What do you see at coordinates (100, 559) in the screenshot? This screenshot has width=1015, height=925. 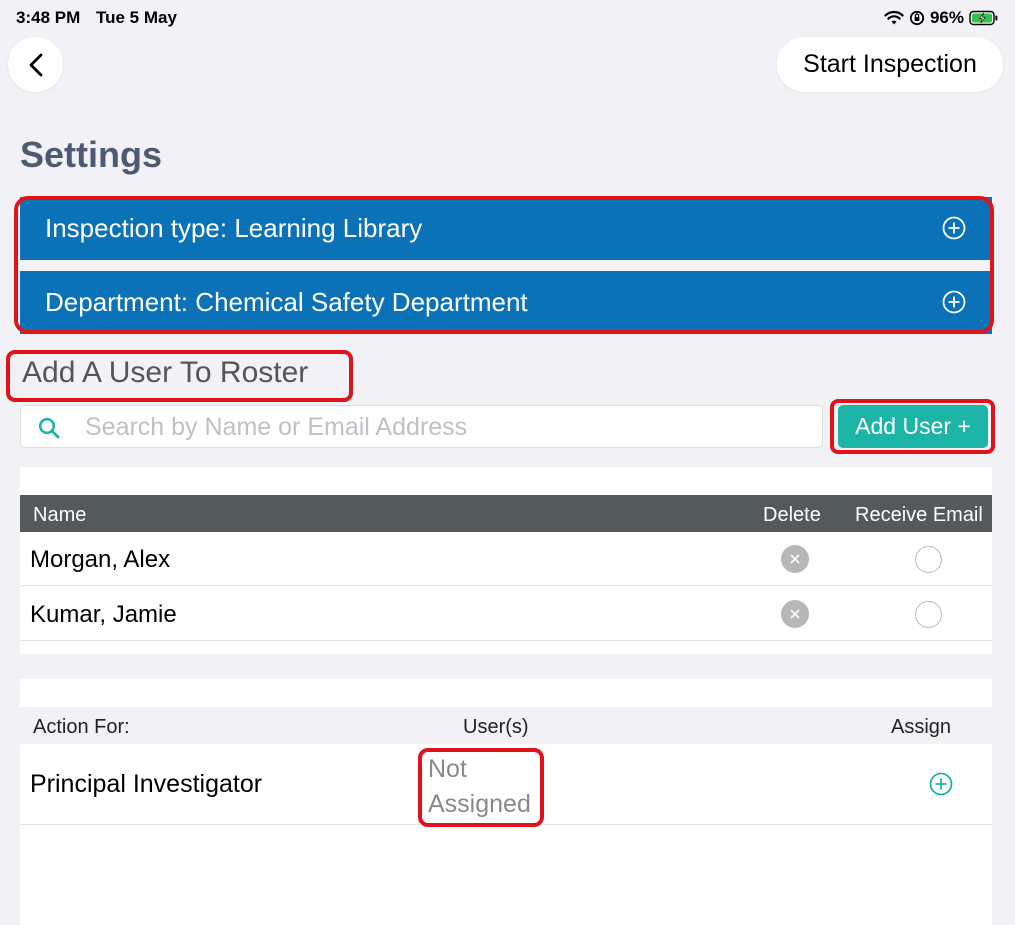 I see `user-name: Morgan, Alex` at bounding box center [100, 559].